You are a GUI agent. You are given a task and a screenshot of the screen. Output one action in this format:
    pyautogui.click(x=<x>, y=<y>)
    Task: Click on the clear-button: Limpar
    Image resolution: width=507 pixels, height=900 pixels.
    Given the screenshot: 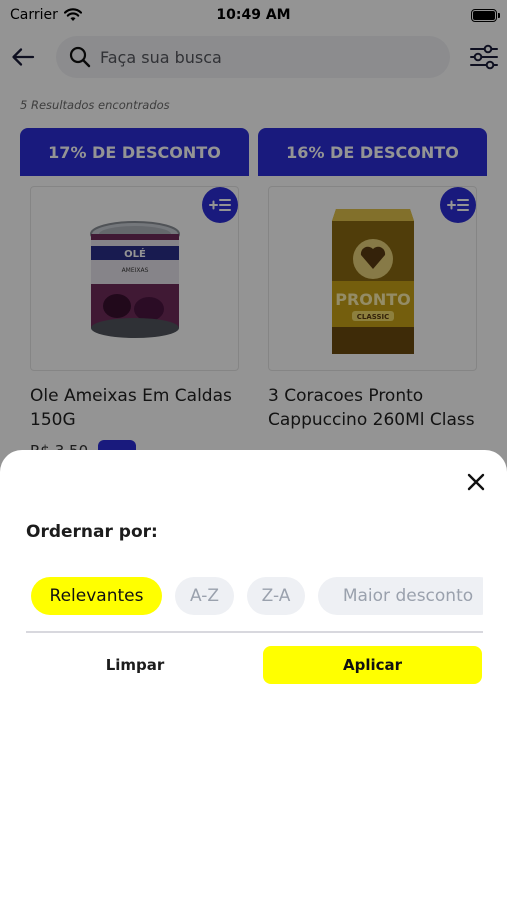 What is the action you would take?
    pyautogui.click(x=135, y=665)
    